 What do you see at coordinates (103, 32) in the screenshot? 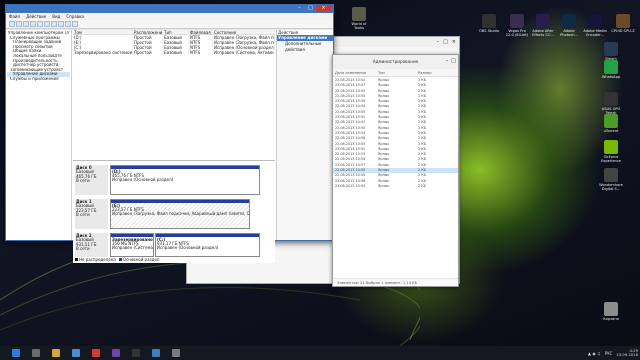
I see `col-volume: Том` at bounding box center [103, 32].